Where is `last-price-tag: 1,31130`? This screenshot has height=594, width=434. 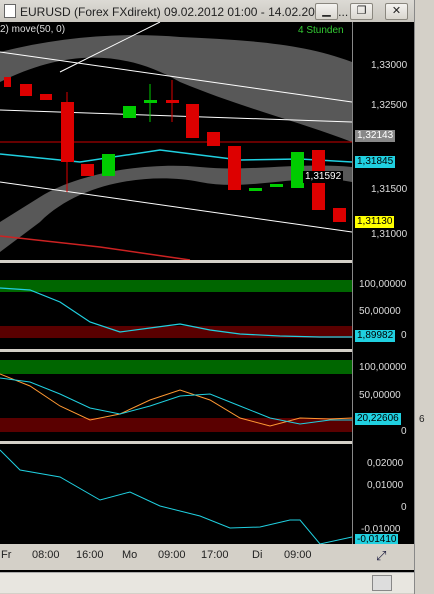
last-price-tag: 1,31130 is located at coordinates (375, 222).